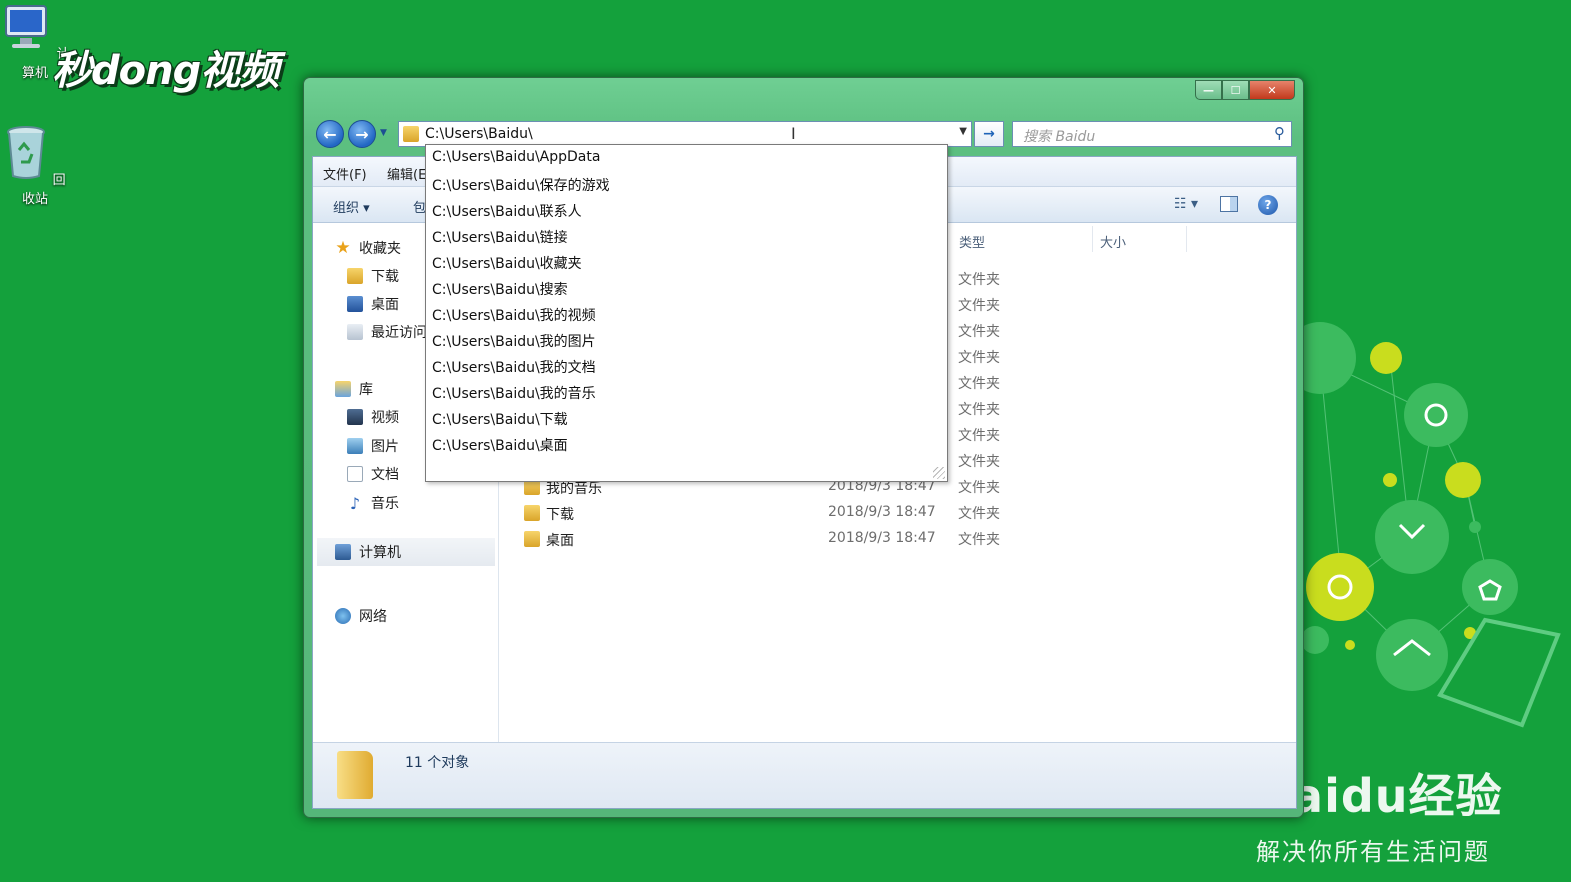 The image size is (1571, 882). I want to click on nav-label: 音乐, so click(385, 504).